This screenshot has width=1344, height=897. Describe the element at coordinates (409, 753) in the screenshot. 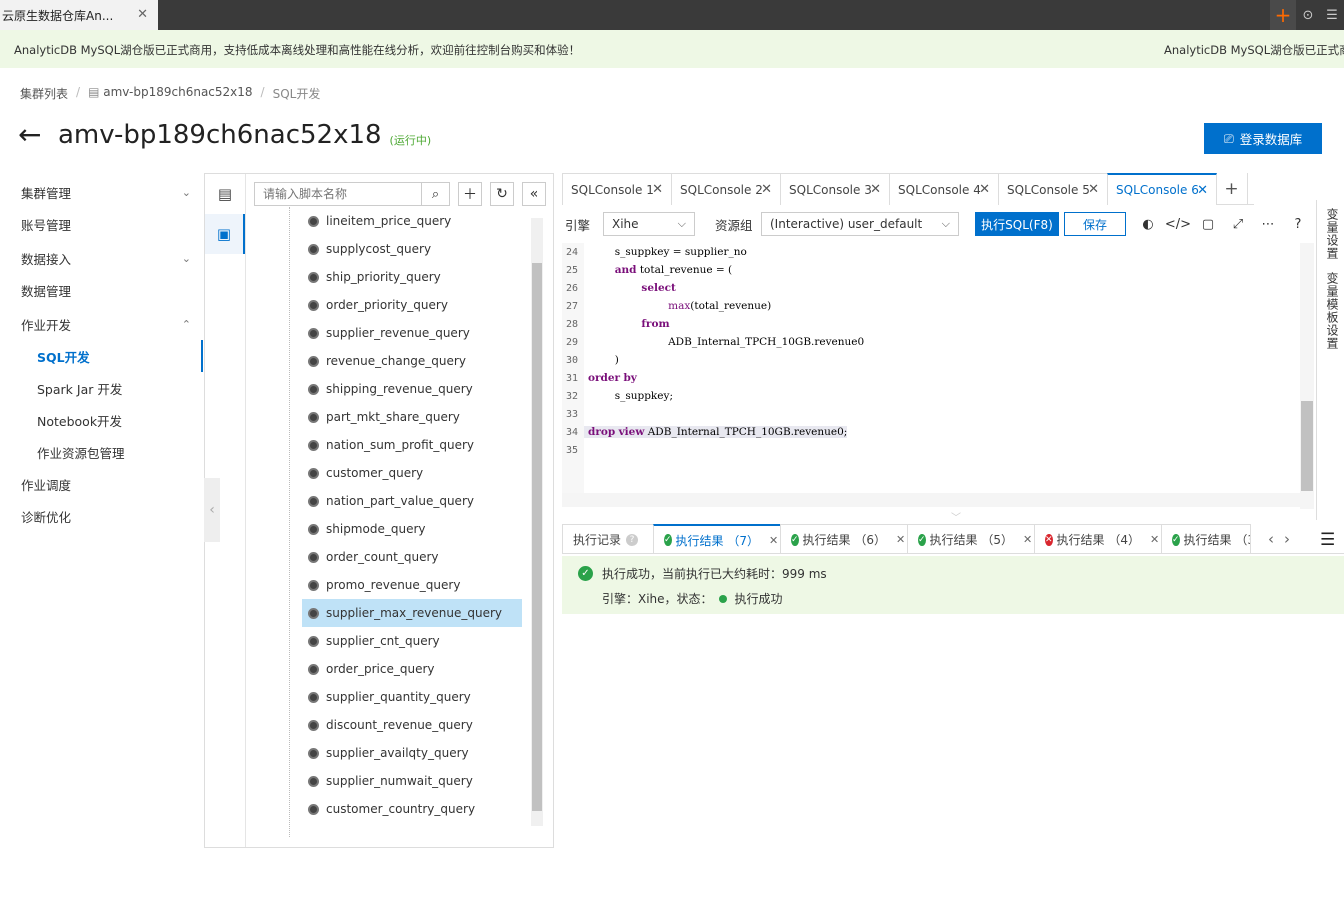

I see `tree-item: supplier_availqty_query` at that location.